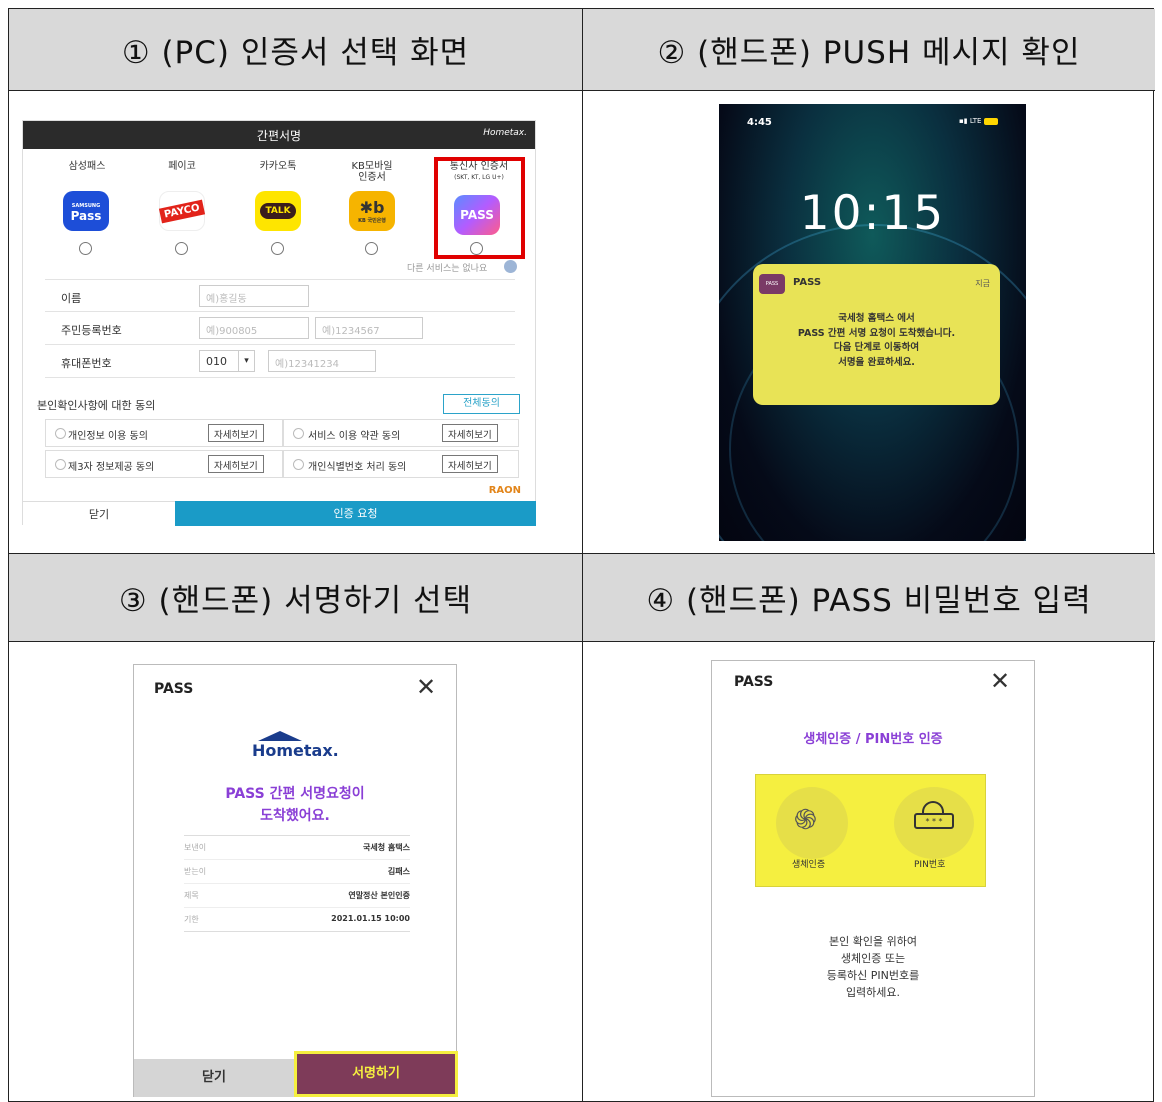 Image resolution: width=1162 pixels, height=1102 pixels. I want to click on step4-header: ④ (핸드폰) PASS 비밀번호 입력, so click(869, 597).